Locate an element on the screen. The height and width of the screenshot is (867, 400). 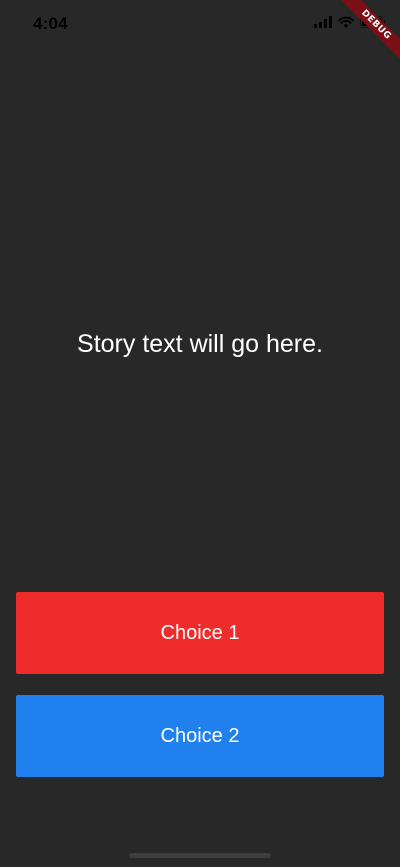
home-indicator is located at coordinates (200, 855).